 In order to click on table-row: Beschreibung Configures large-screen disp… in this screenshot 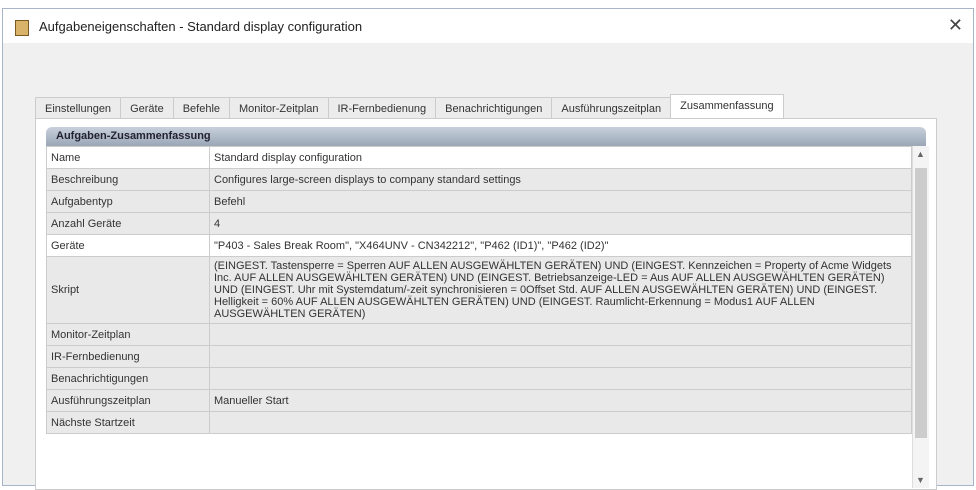, I will do `click(479, 179)`.